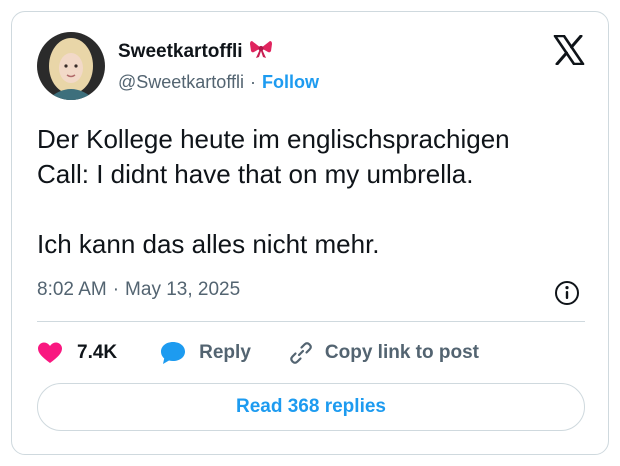 The height and width of the screenshot is (466, 620). Describe the element at coordinates (173, 353) in the screenshot. I see `reply-bubble-icon` at that location.